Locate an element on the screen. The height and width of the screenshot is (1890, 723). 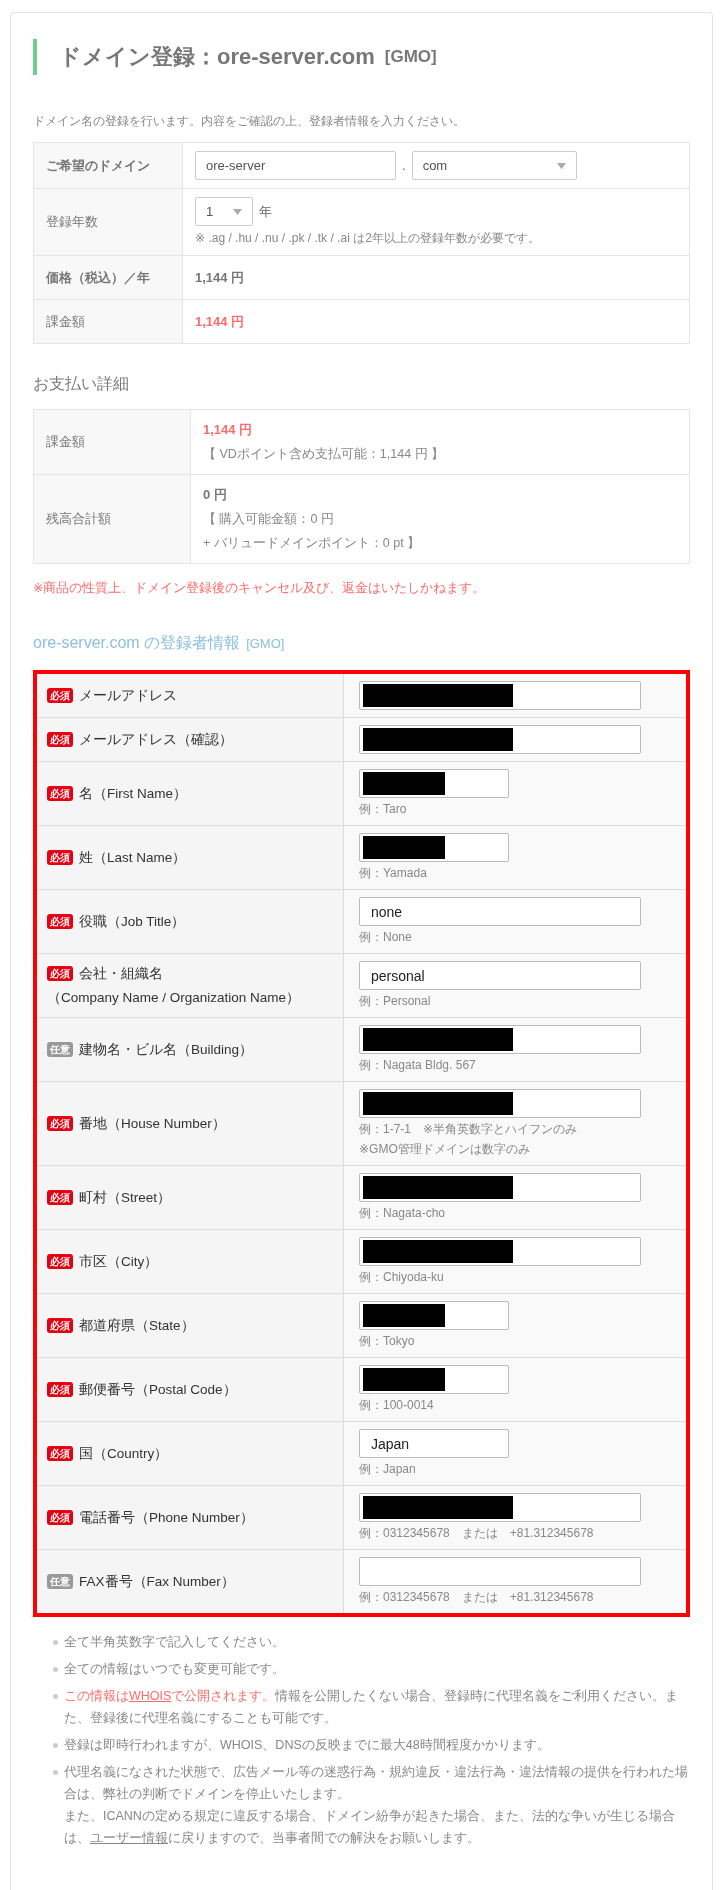
field-label: 都道府県（State） is located at coordinates (137, 1325).